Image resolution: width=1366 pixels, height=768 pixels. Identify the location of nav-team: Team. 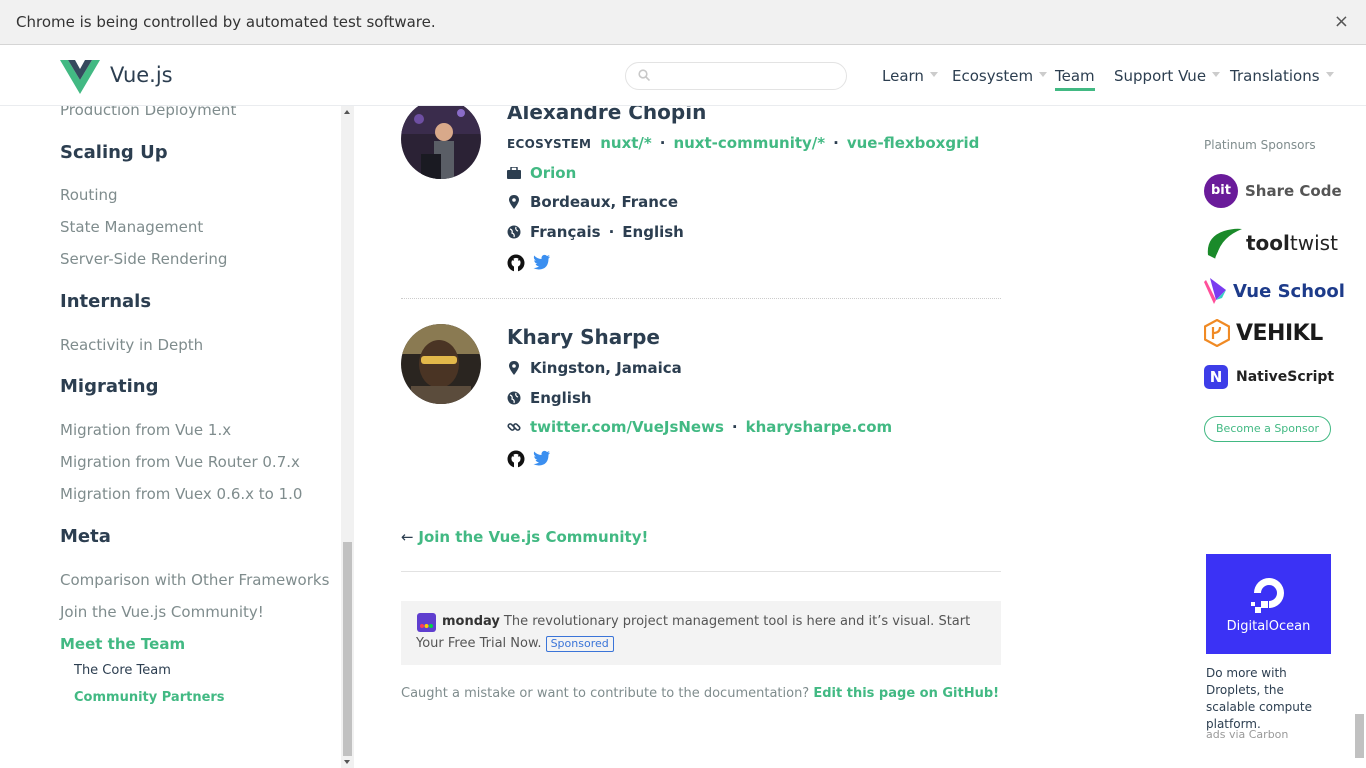
(1075, 79).